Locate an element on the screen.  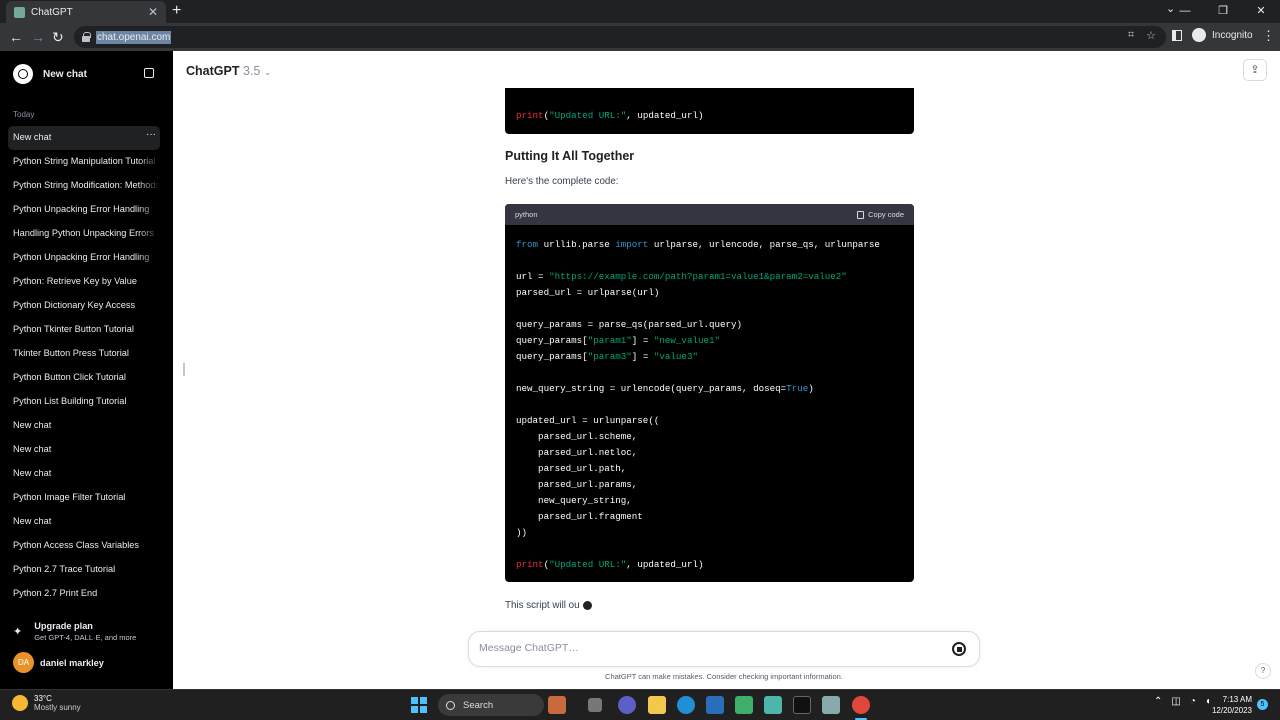
new-chat-button: New chat is located at coordinates (84, 74).